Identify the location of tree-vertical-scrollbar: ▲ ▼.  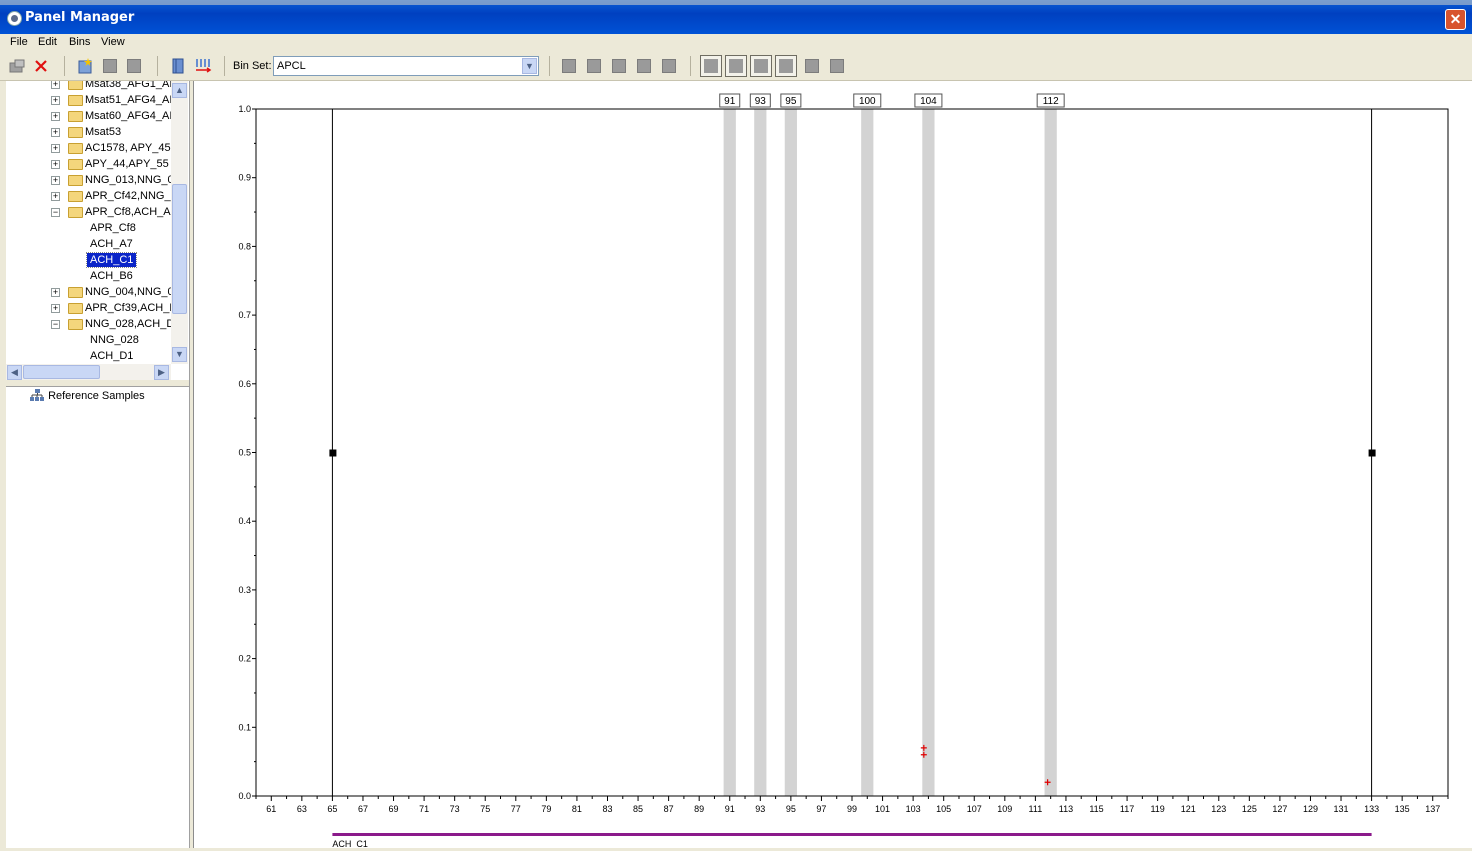
(179, 222).